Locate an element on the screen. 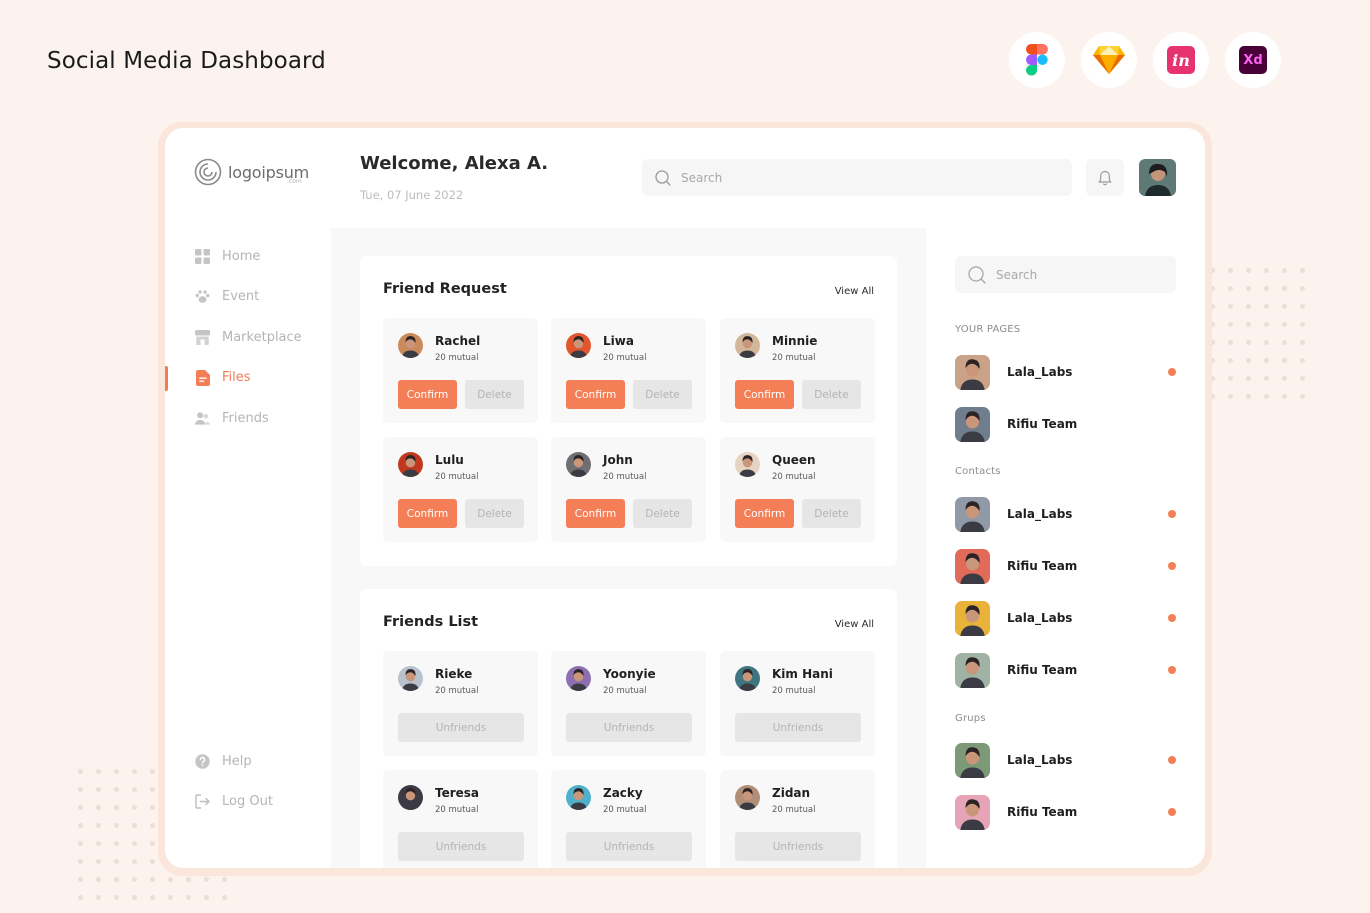  sidebar-item-home: Home is located at coordinates (248, 256).